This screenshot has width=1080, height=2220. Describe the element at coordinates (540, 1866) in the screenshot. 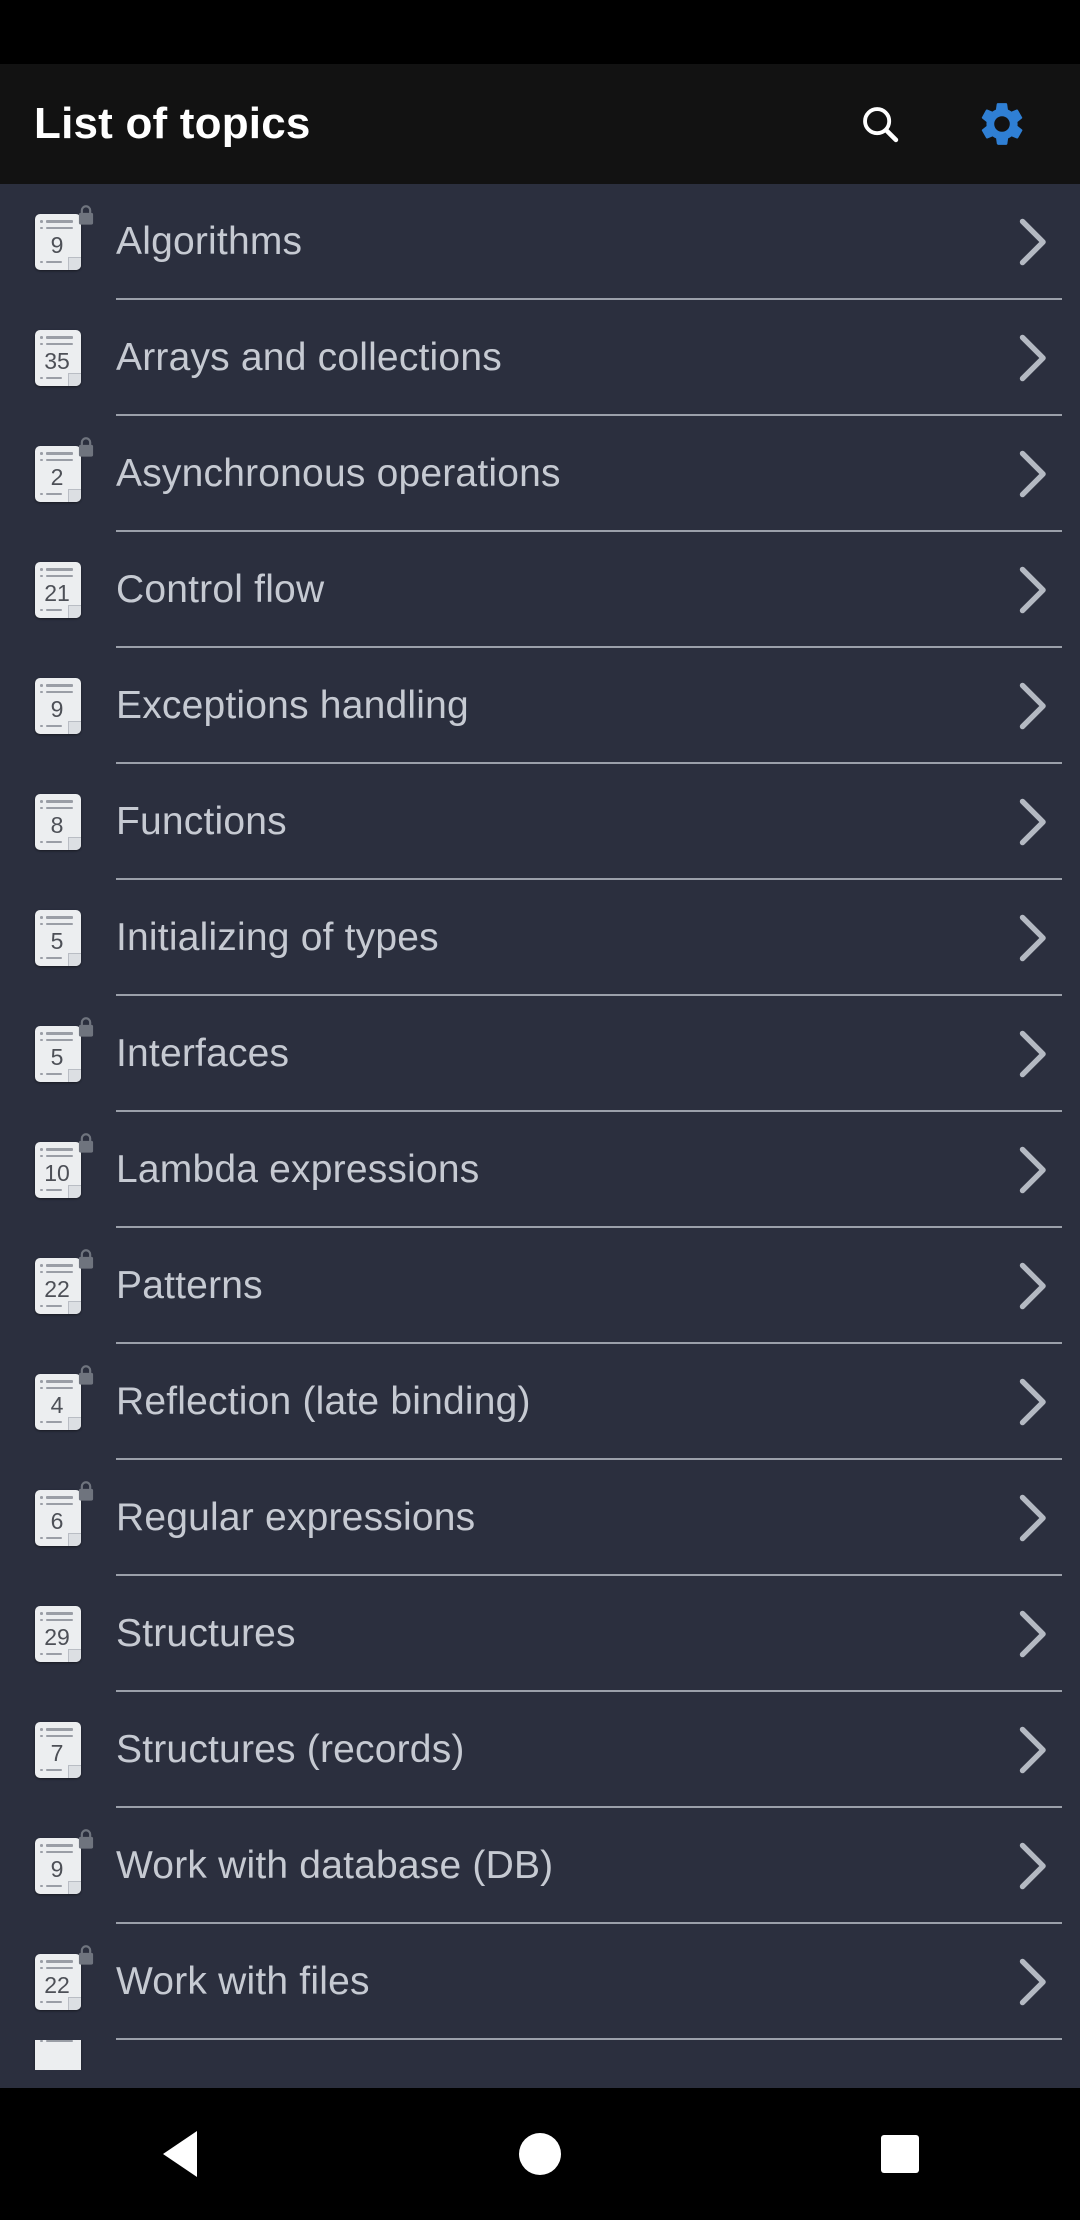

I see `list-item: 9 Work with database (DB)` at that location.